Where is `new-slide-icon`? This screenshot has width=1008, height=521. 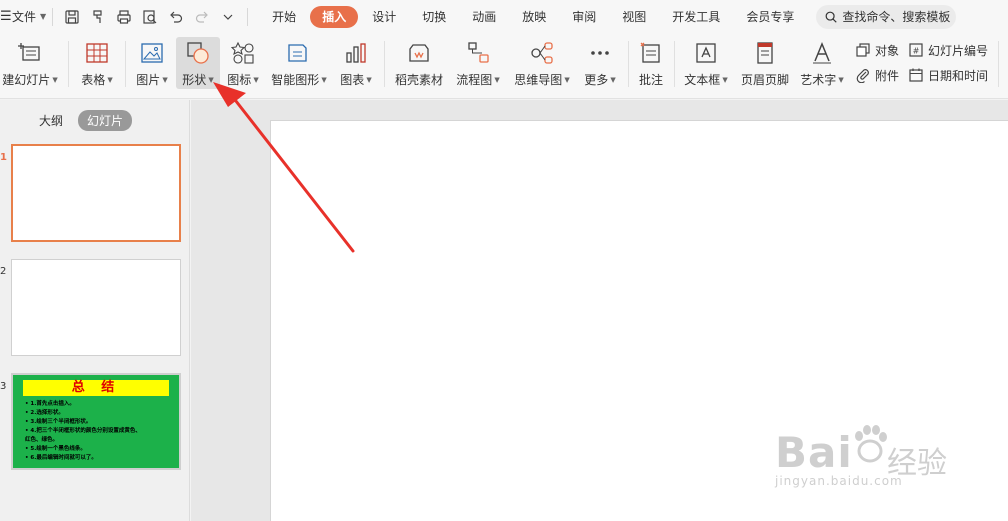
new-slide-icon is located at coordinates (30, 53).